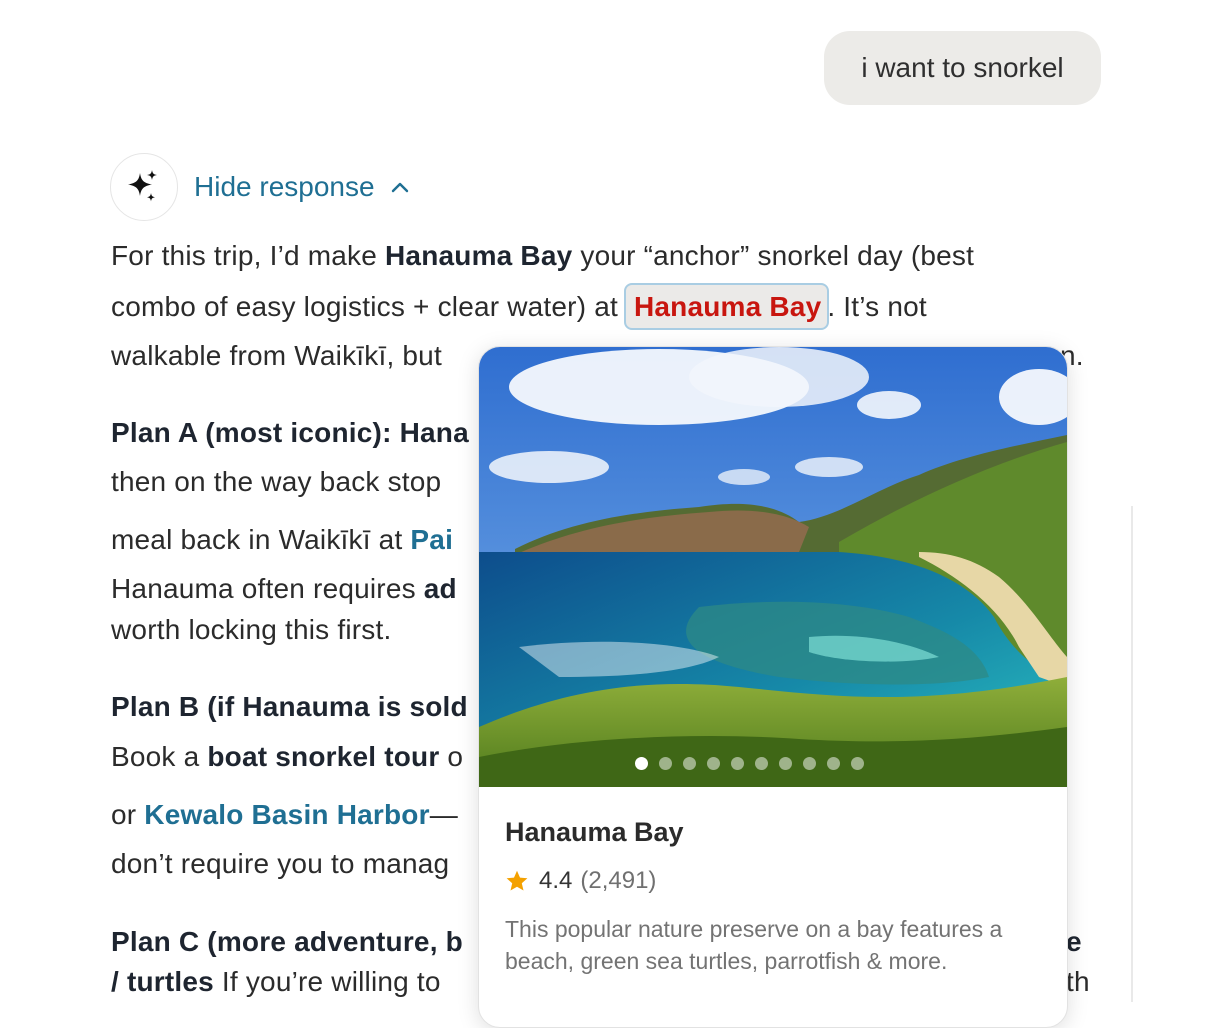 Image resolution: width=1224 pixels, height=1028 pixels. I want to click on response-line: then on the way back stop, so click(276, 481).